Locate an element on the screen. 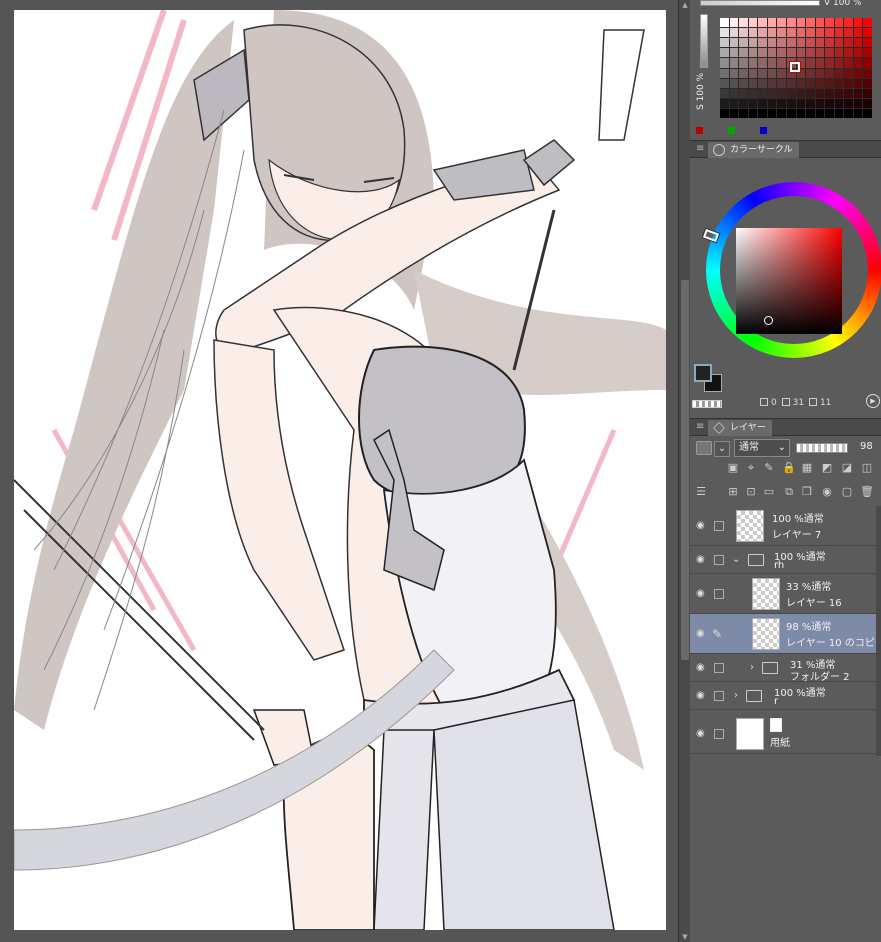 This screenshot has width=881, height=942. layer-row: ◉ 33 %通常 レイヤー 16 is located at coordinates (783, 594).